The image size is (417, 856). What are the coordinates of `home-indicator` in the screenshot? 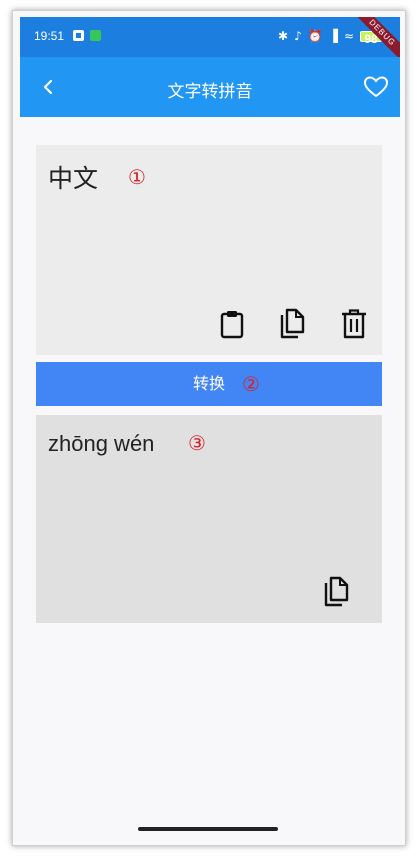 It's located at (208, 829).